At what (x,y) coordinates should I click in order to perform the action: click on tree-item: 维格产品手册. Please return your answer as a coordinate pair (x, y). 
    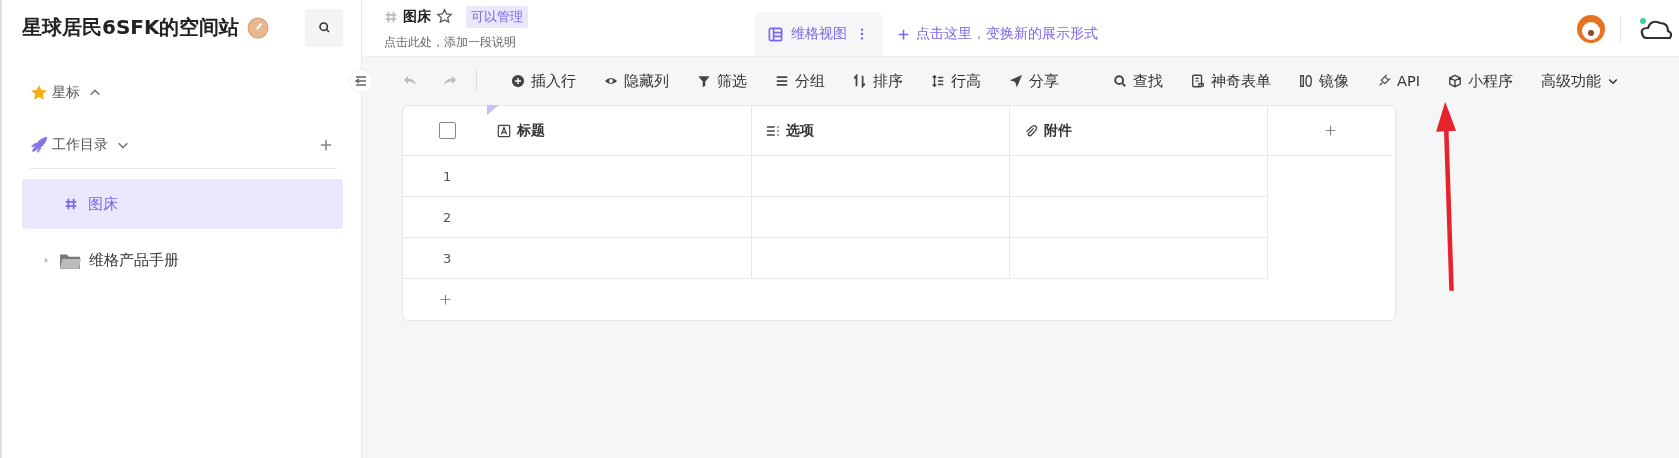
    Looking at the image, I should click on (182, 260).